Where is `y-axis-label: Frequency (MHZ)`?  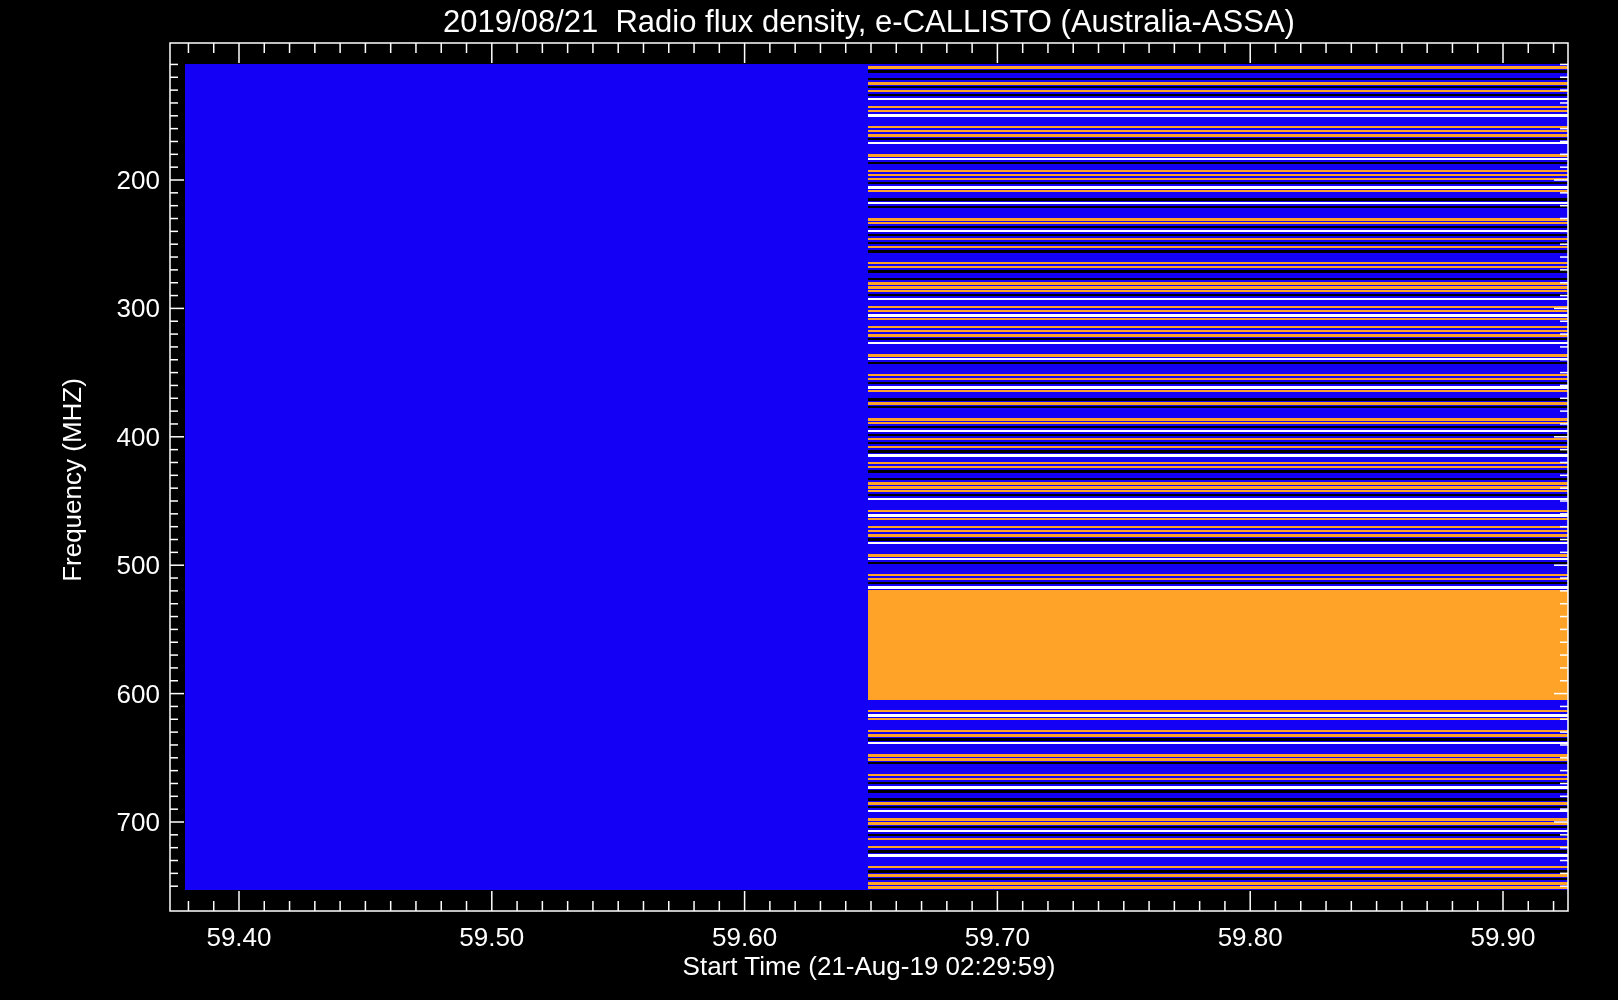 y-axis-label: Frequency (MHZ) is located at coordinates (72, 480).